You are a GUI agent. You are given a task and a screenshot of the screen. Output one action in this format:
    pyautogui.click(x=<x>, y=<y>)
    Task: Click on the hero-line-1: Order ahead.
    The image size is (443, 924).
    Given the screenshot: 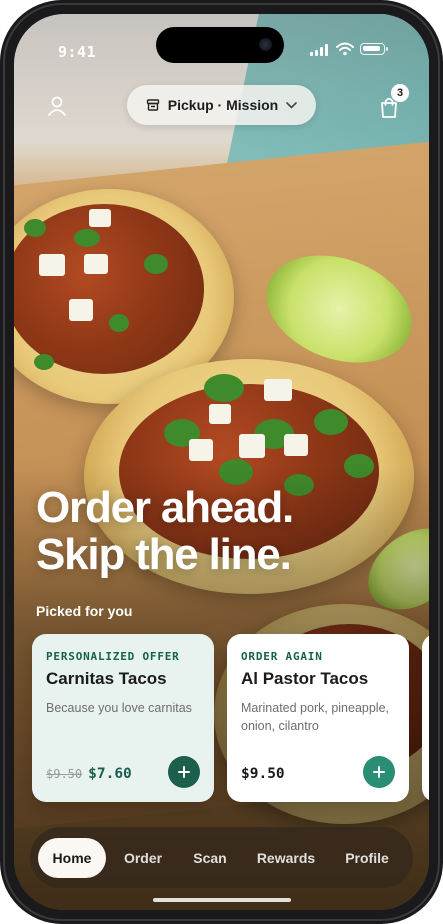 What is the action you would take?
    pyautogui.click(x=165, y=507)
    